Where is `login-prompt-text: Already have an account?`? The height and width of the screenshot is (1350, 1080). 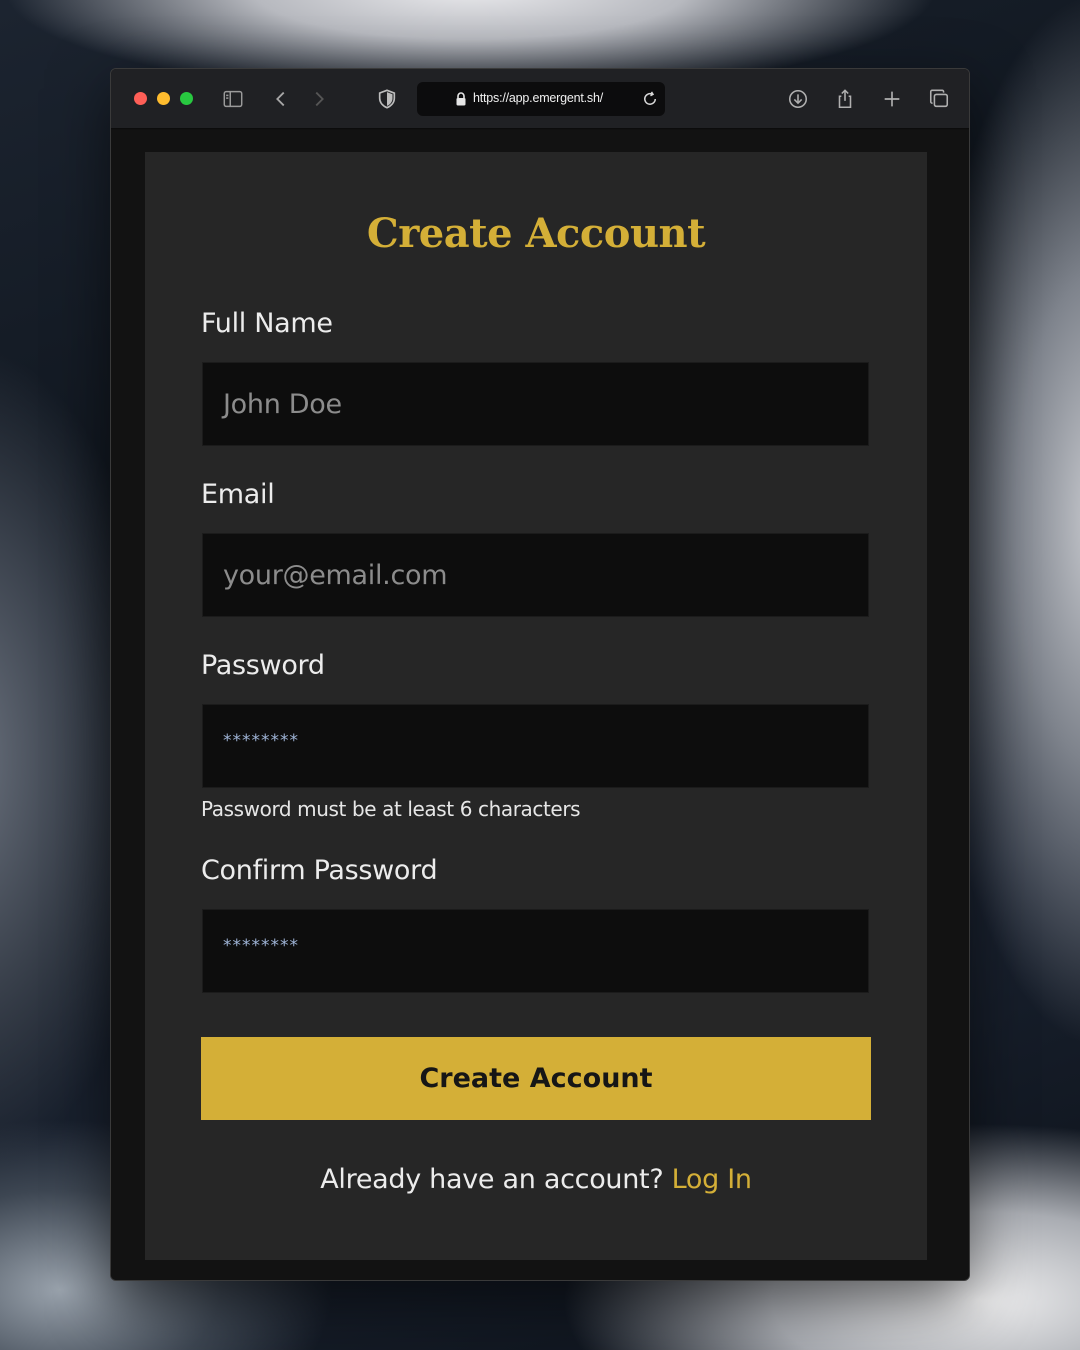 login-prompt-text: Already have an account? is located at coordinates (492, 1179).